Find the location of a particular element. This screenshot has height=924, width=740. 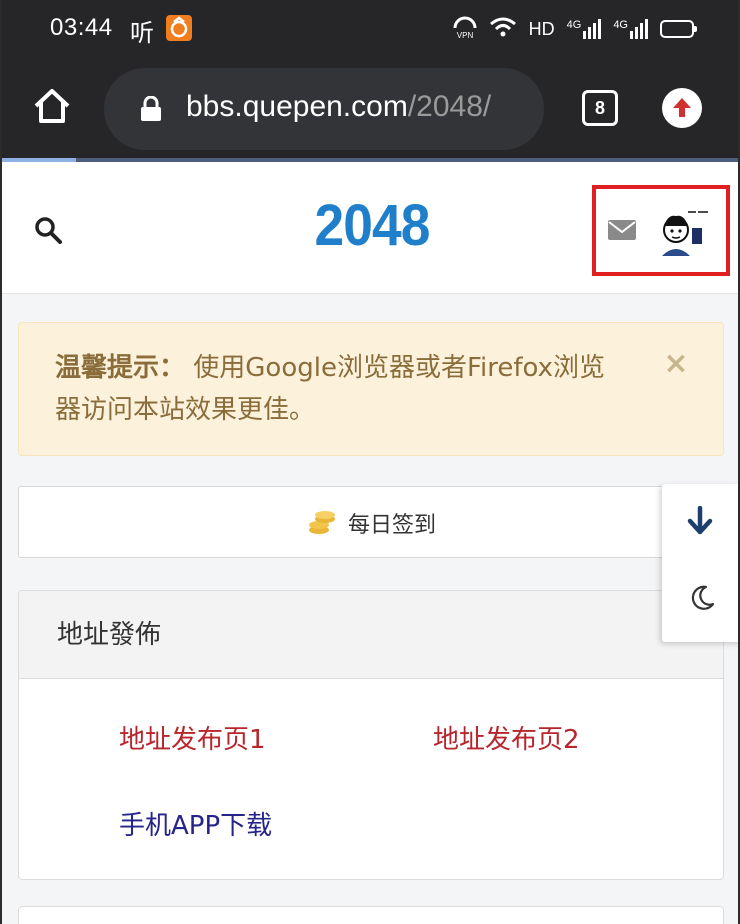

battery-icon is located at coordinates (678, 29).